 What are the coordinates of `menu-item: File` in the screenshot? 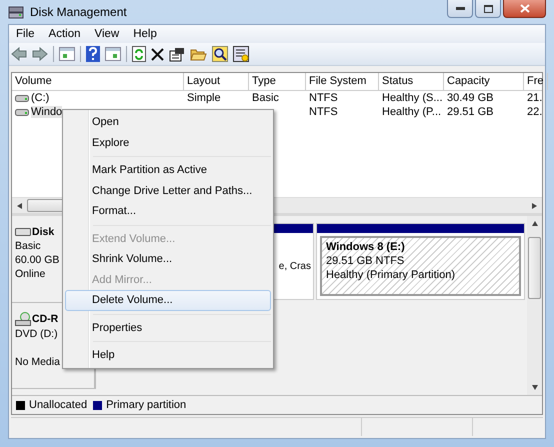 It's located at (25, 34).